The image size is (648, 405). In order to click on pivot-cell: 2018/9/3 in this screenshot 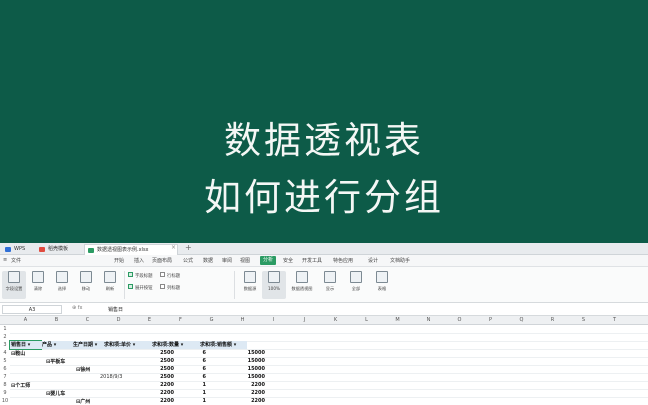, I will do `click(111, 377)`.